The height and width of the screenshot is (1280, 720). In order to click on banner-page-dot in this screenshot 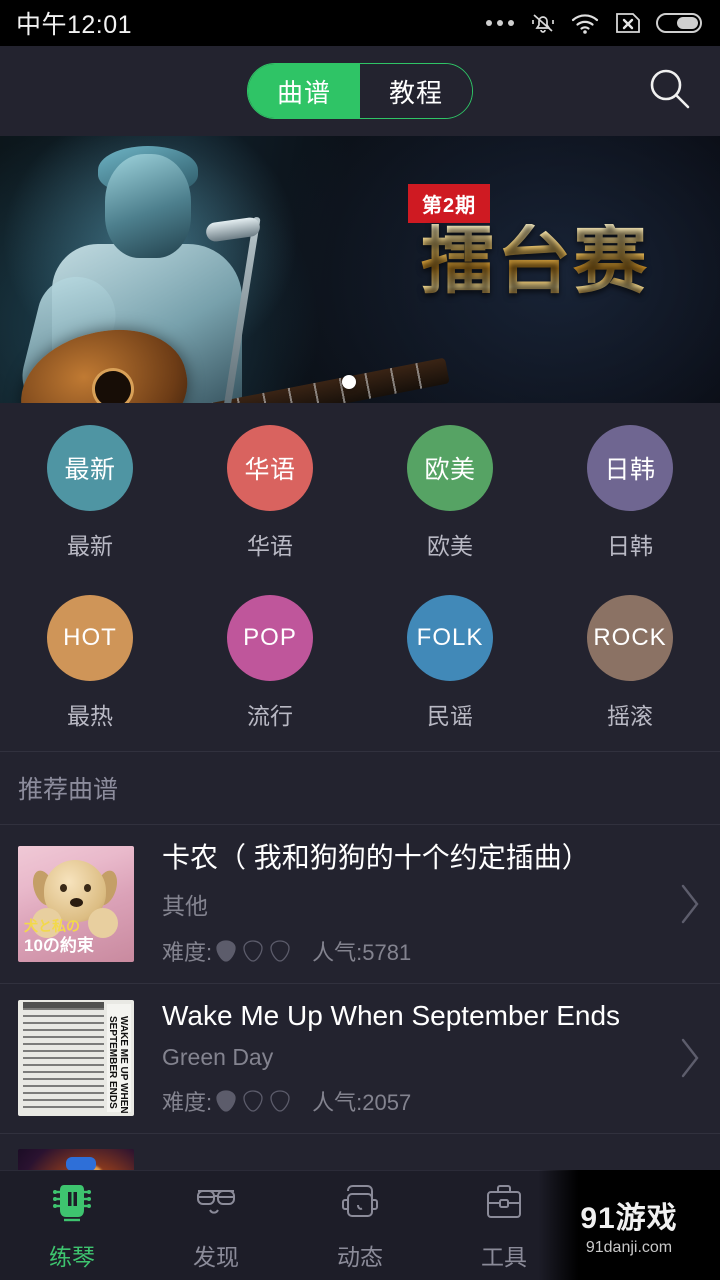, I will do `click(349, 382)`.